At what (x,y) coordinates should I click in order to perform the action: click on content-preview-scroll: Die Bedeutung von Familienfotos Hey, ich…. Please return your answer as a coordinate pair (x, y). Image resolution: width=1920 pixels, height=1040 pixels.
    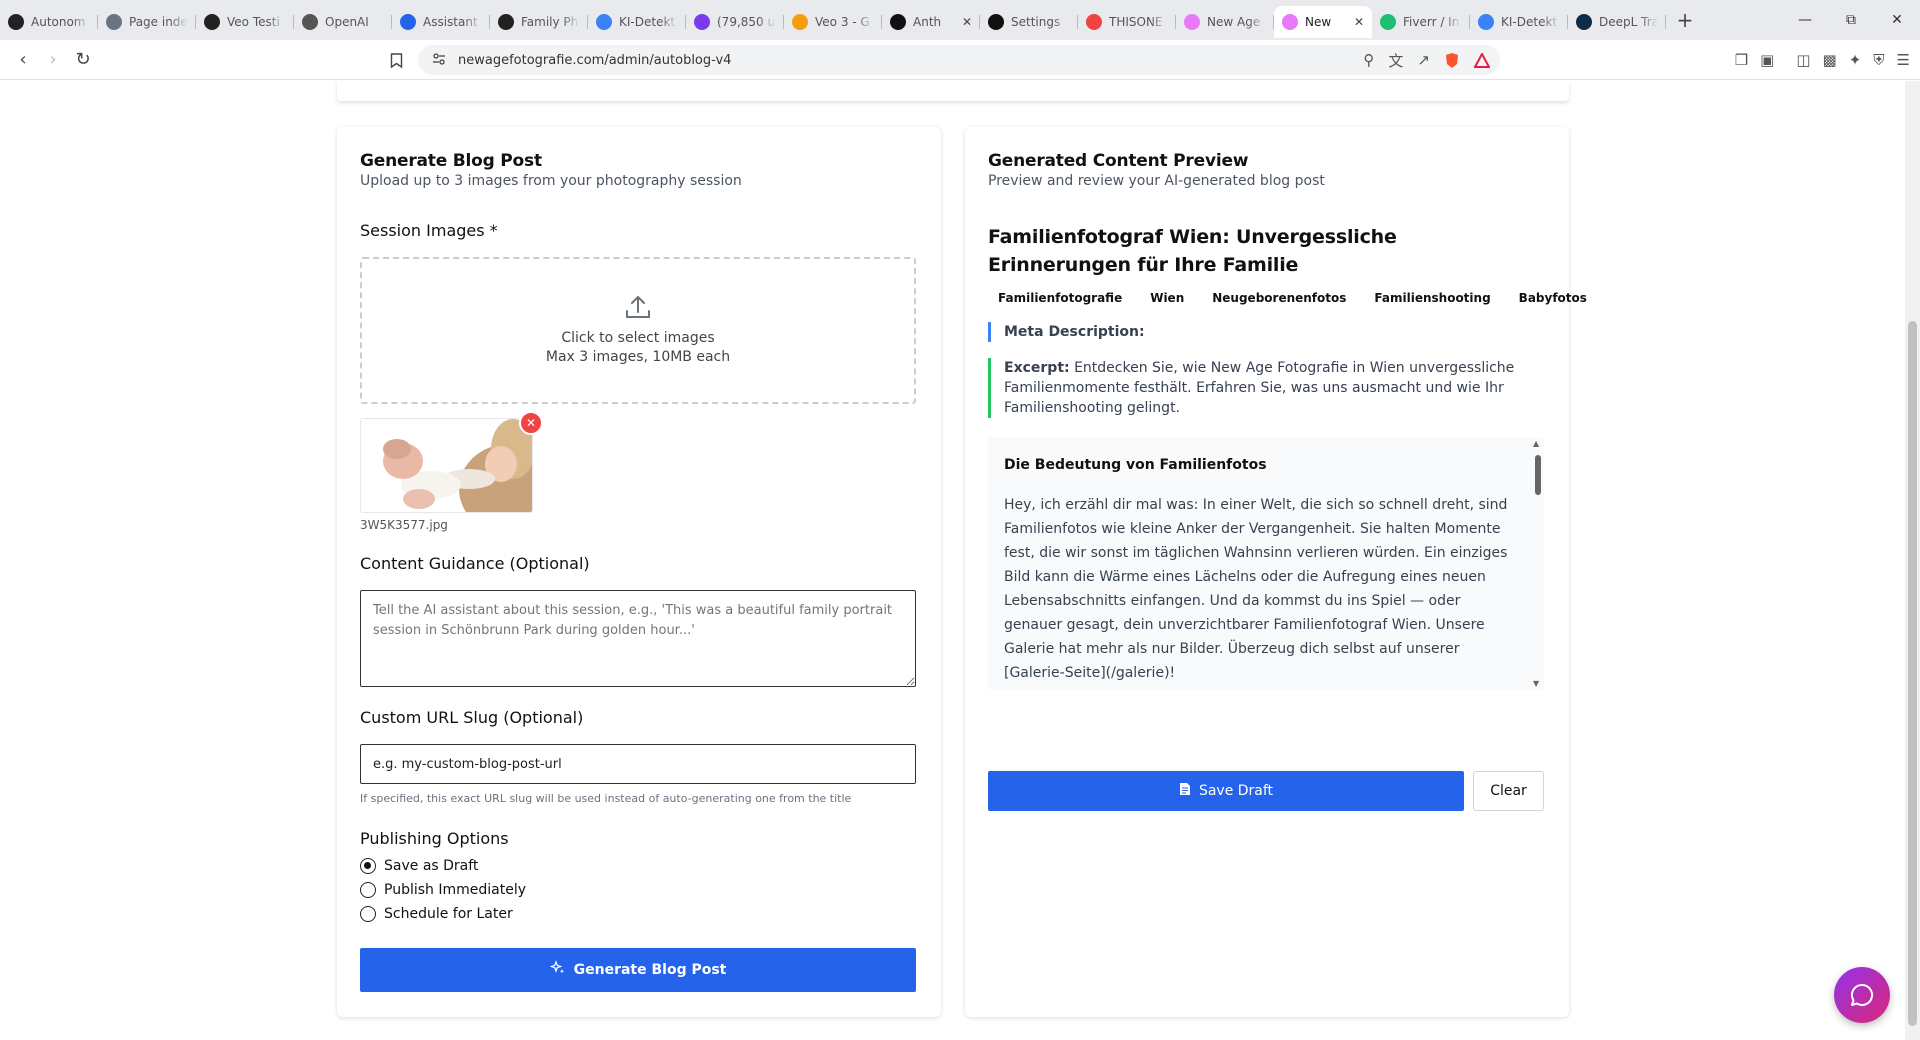
    Looking at the image, I should click on (1266, 563).